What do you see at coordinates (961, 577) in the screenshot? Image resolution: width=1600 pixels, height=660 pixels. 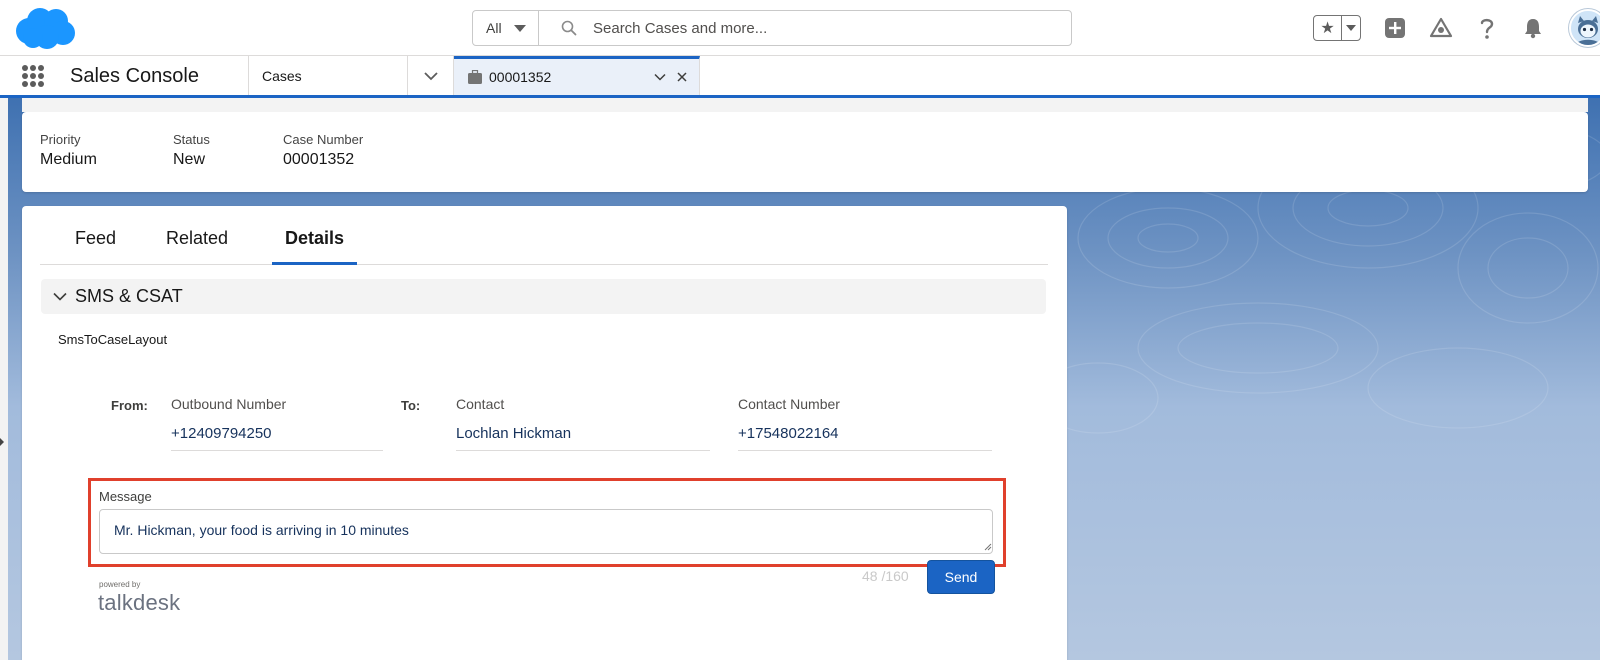 I see `send-button: Send` at bounding box center [961, 577].